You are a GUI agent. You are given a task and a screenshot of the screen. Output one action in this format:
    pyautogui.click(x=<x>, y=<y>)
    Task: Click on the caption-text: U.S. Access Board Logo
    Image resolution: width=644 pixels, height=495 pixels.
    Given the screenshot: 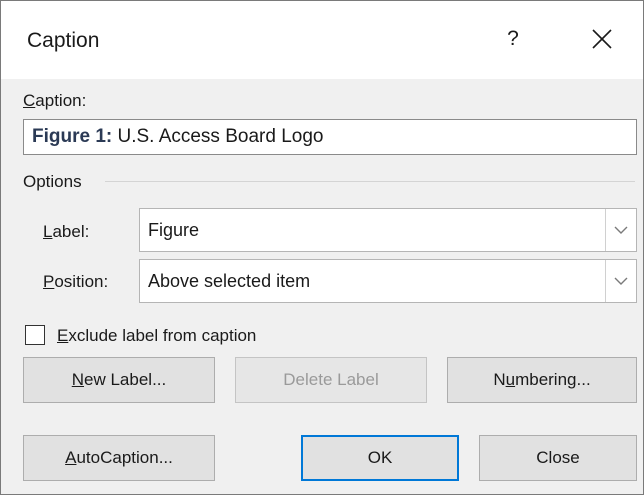 What is the action you would take?
    pyautogui.click(x=218, y=136)
    